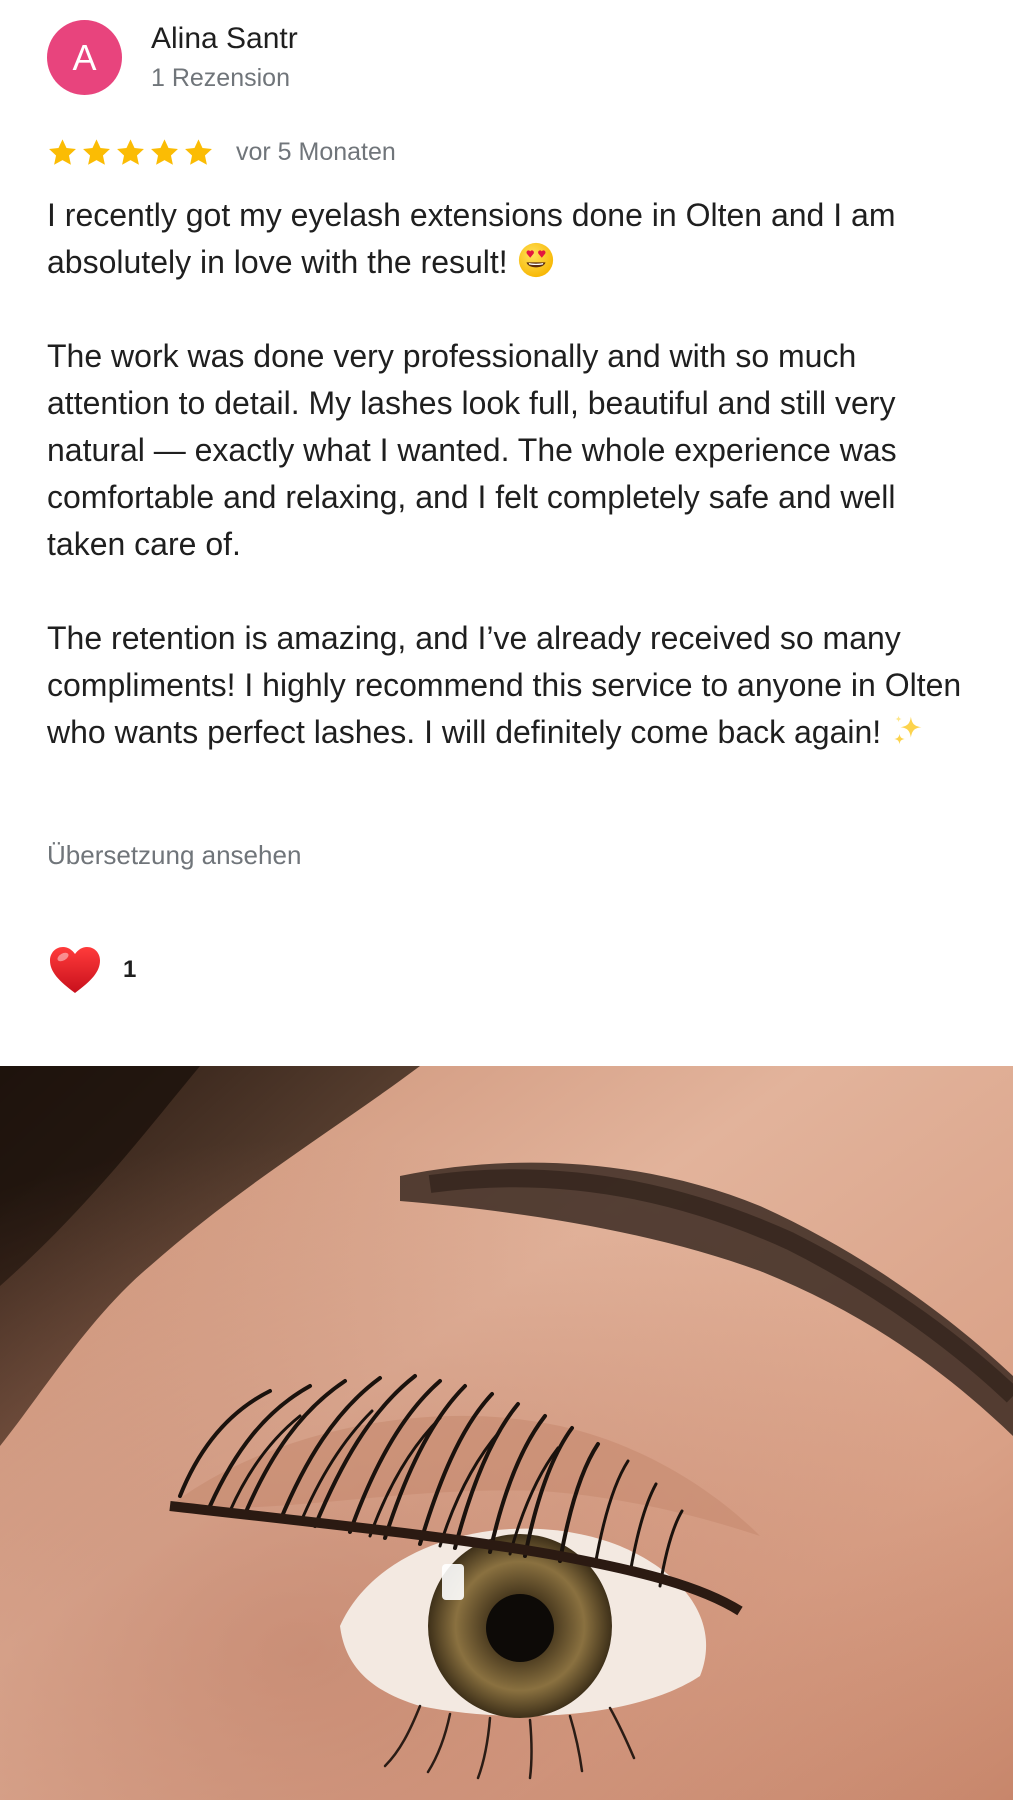 The height and width of the screenshot is (1800, 1013). Describe the element at coordinates (909, 730) in the screenshot. I see `sparkles-emoji-icon` at that location.